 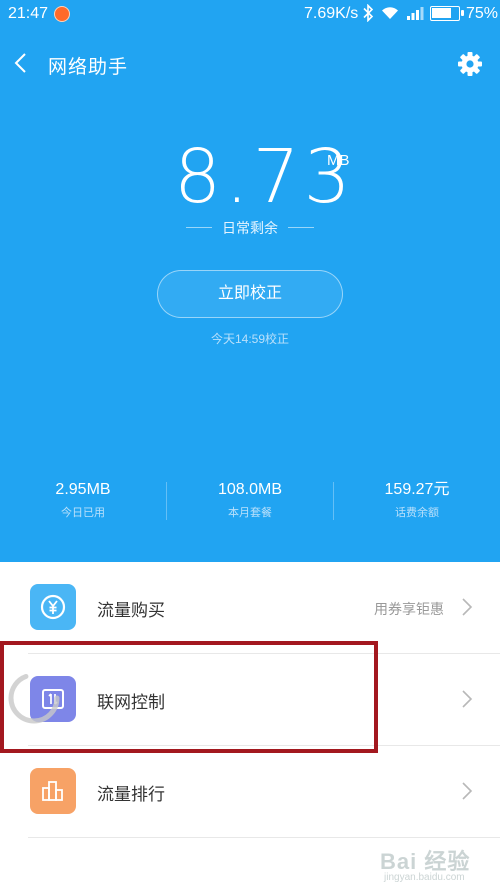 I want to click on baidu-watermark: Bai 经验 jingyan.baidu.com, so click(x=439, y=862).